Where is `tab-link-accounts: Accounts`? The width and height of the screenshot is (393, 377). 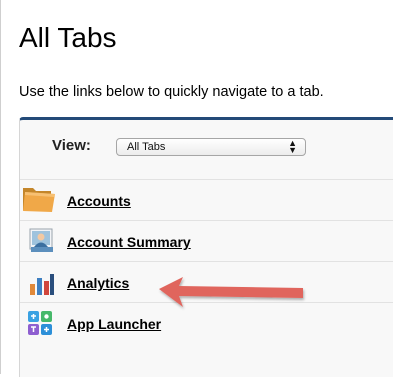
tab-link-accounts: Accounts is located at coordinates (99, 201).